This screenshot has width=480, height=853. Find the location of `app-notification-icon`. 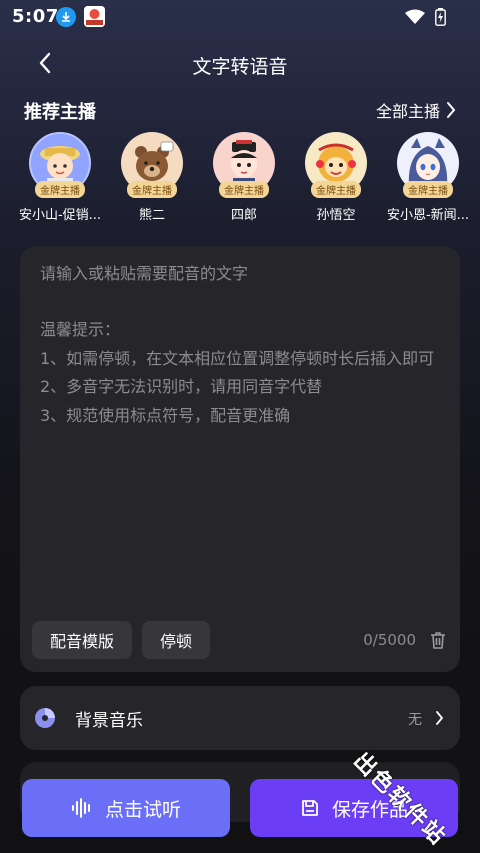

app-notification-icon is located at coordinates (94, 16).